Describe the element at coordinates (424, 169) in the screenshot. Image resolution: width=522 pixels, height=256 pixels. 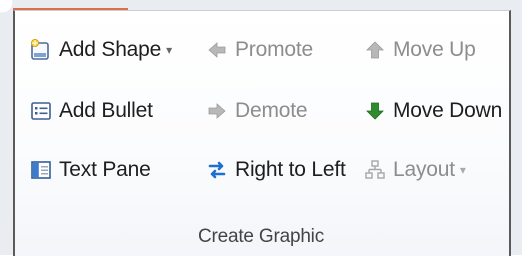
I see `layout-label: Layout` at that location.